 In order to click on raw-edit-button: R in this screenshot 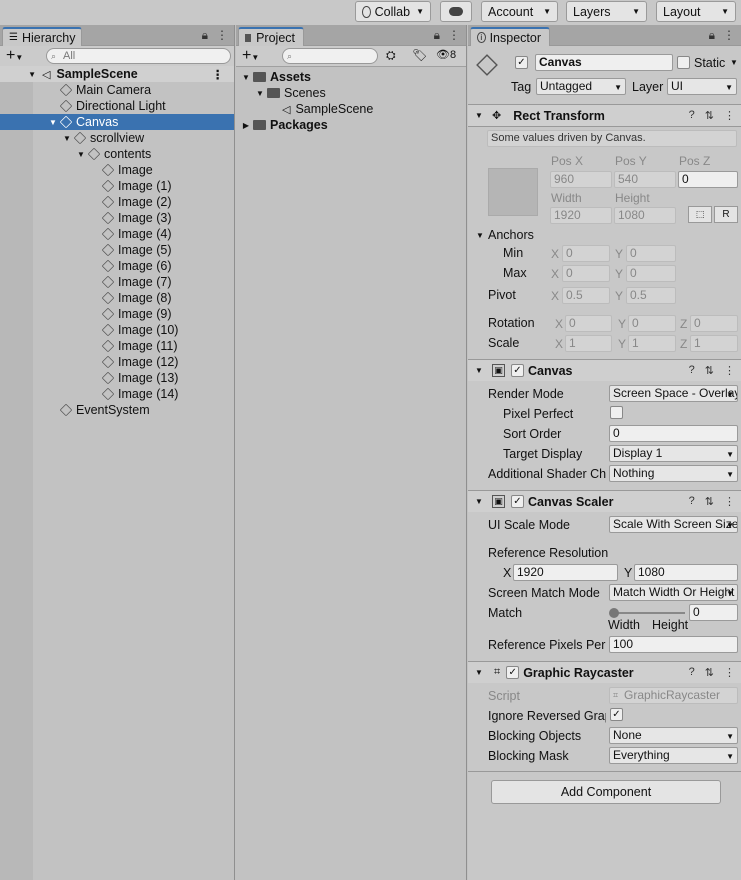, I will do `click(726, 214)`.